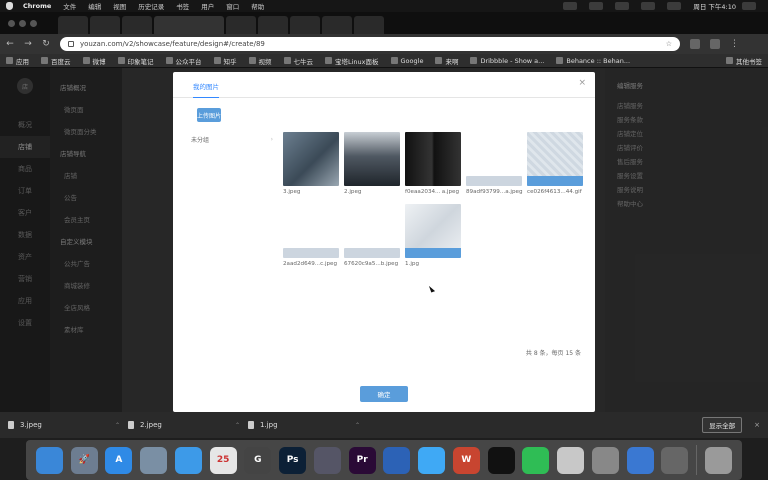 This screenshot has height=480, width=768. What do you see at coordinates (9, 6) in the screenshot?
I see `apple-icon` at bounding box center [9, 6].